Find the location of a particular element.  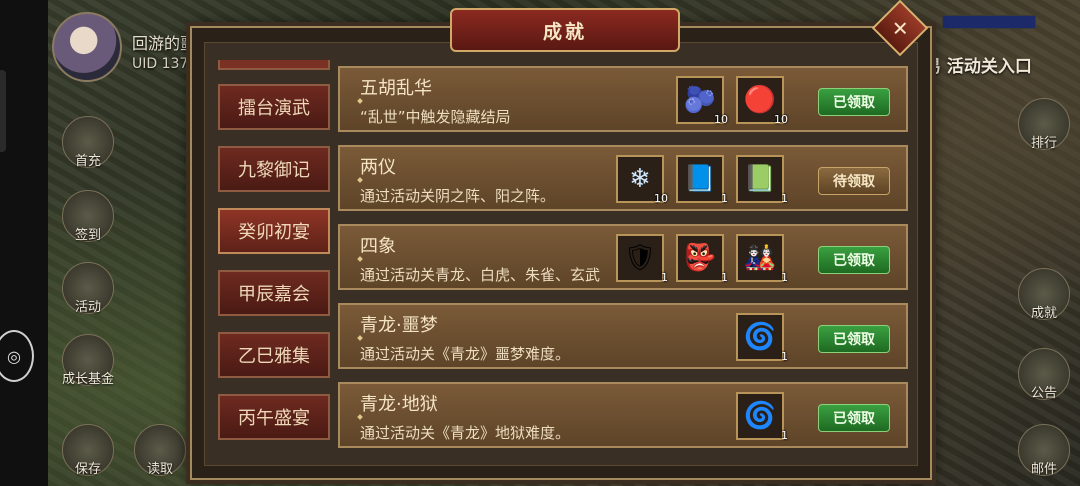

reward-item: 👺 1 is located at coordinates (702, 259).